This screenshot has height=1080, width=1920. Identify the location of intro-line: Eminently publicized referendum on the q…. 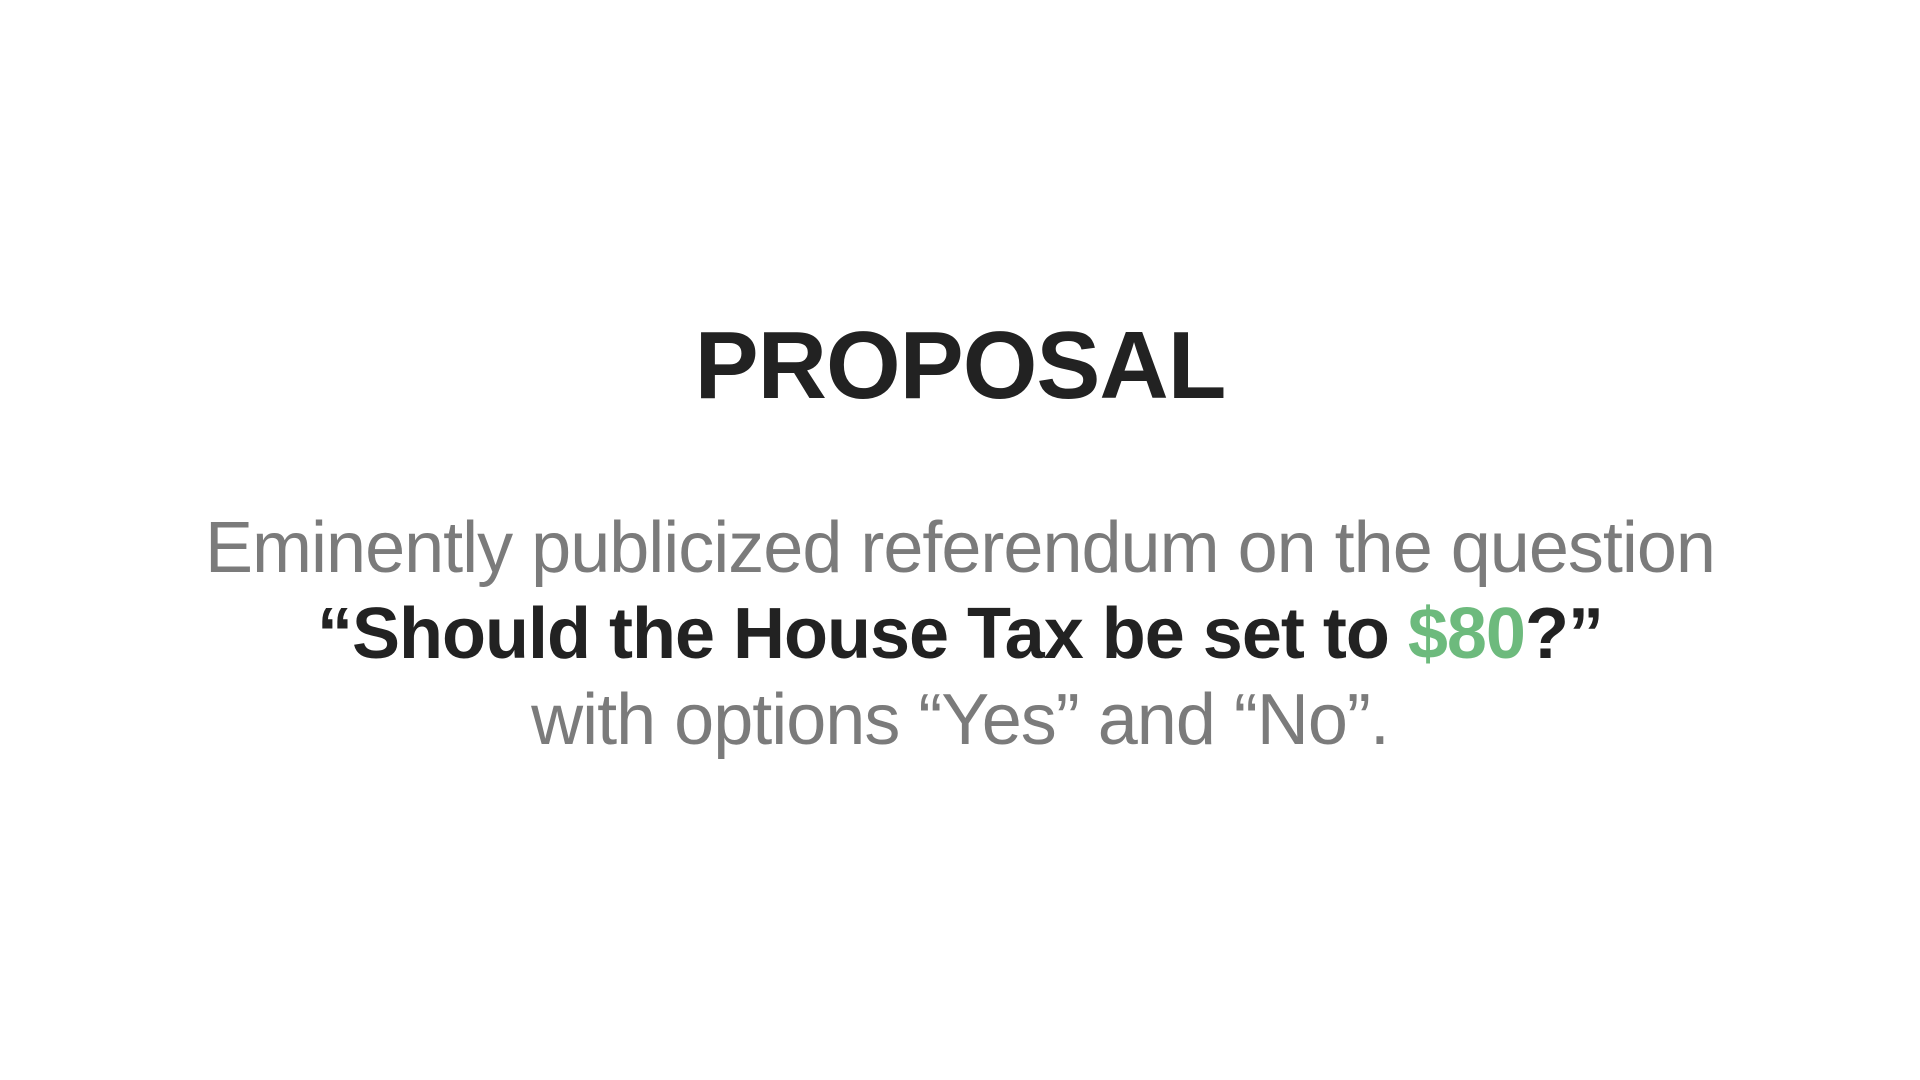
(960, 548).